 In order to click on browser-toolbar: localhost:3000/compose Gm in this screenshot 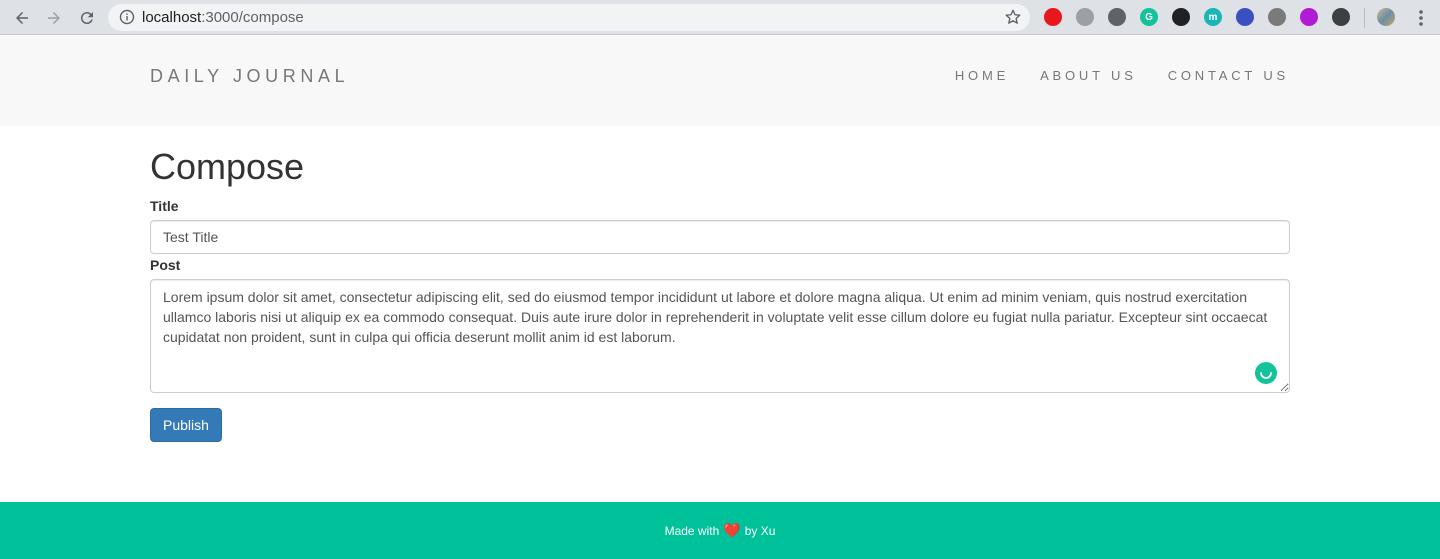, I will do `click(720, 17)`.